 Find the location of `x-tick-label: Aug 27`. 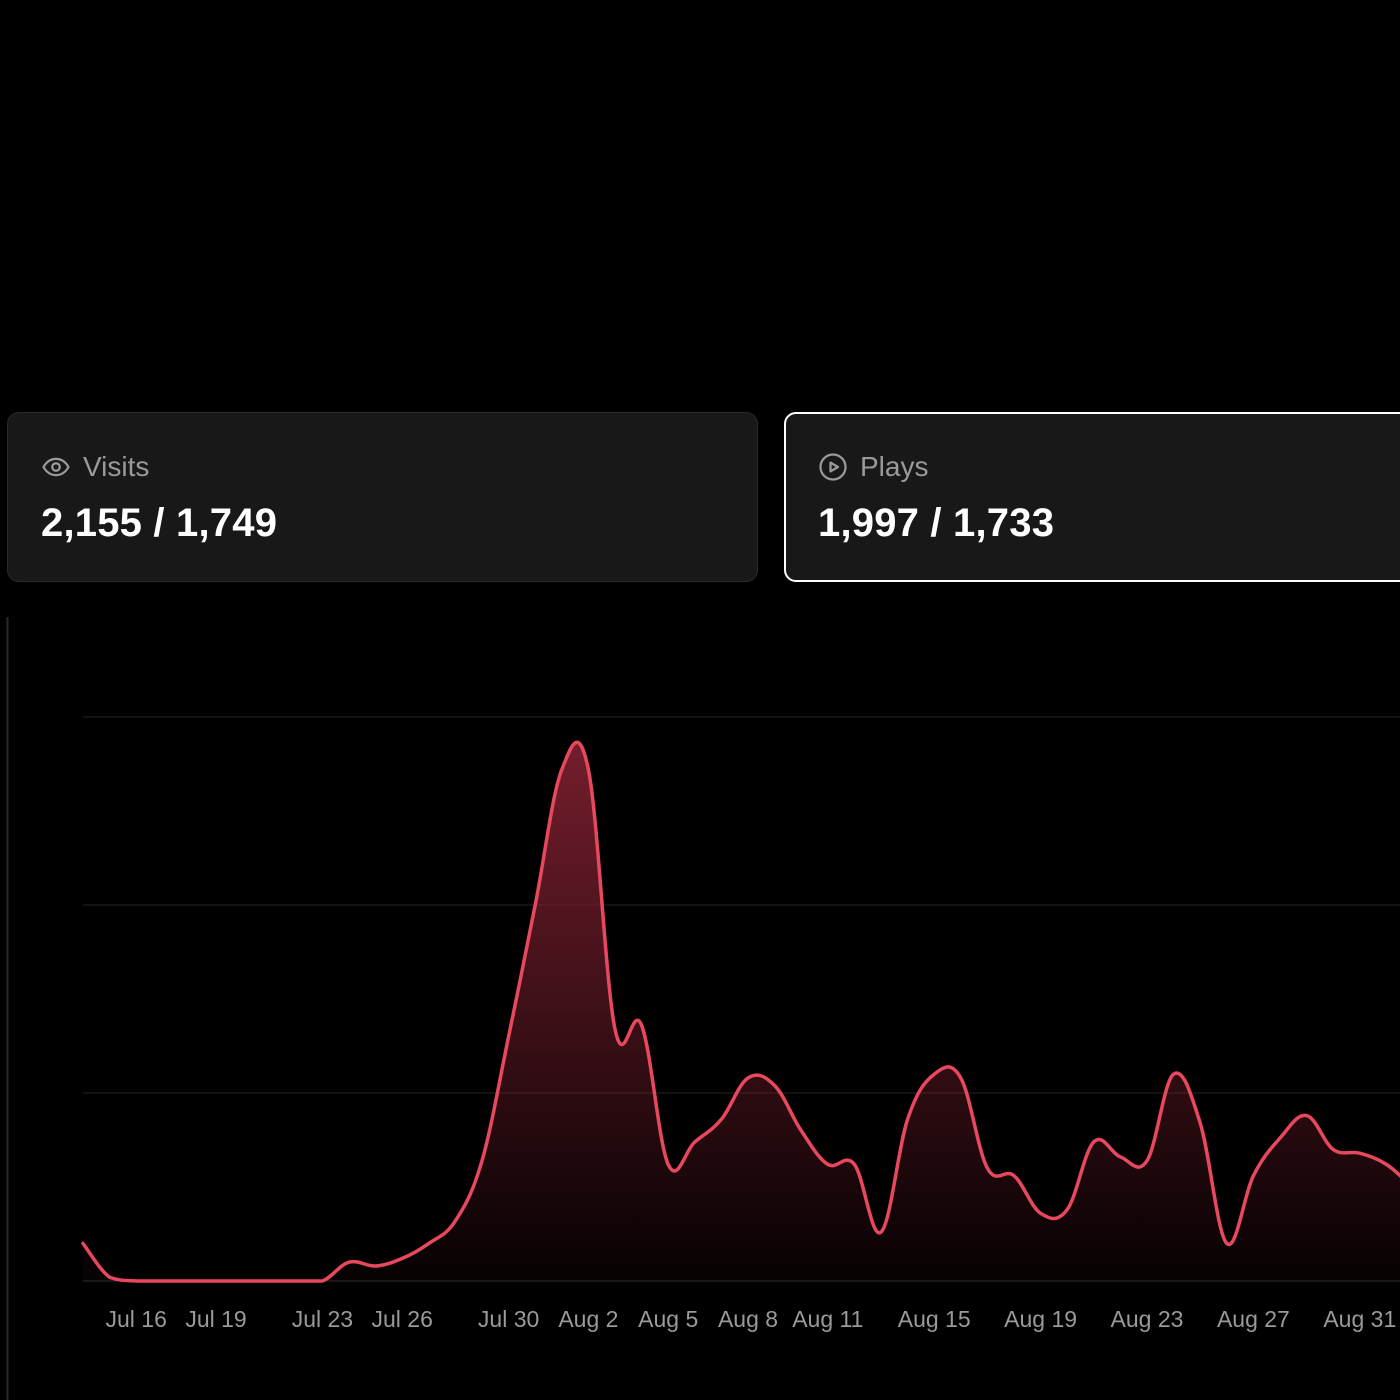

x-tick-label: Aug 27 is located at coordinates (1253, 1319).